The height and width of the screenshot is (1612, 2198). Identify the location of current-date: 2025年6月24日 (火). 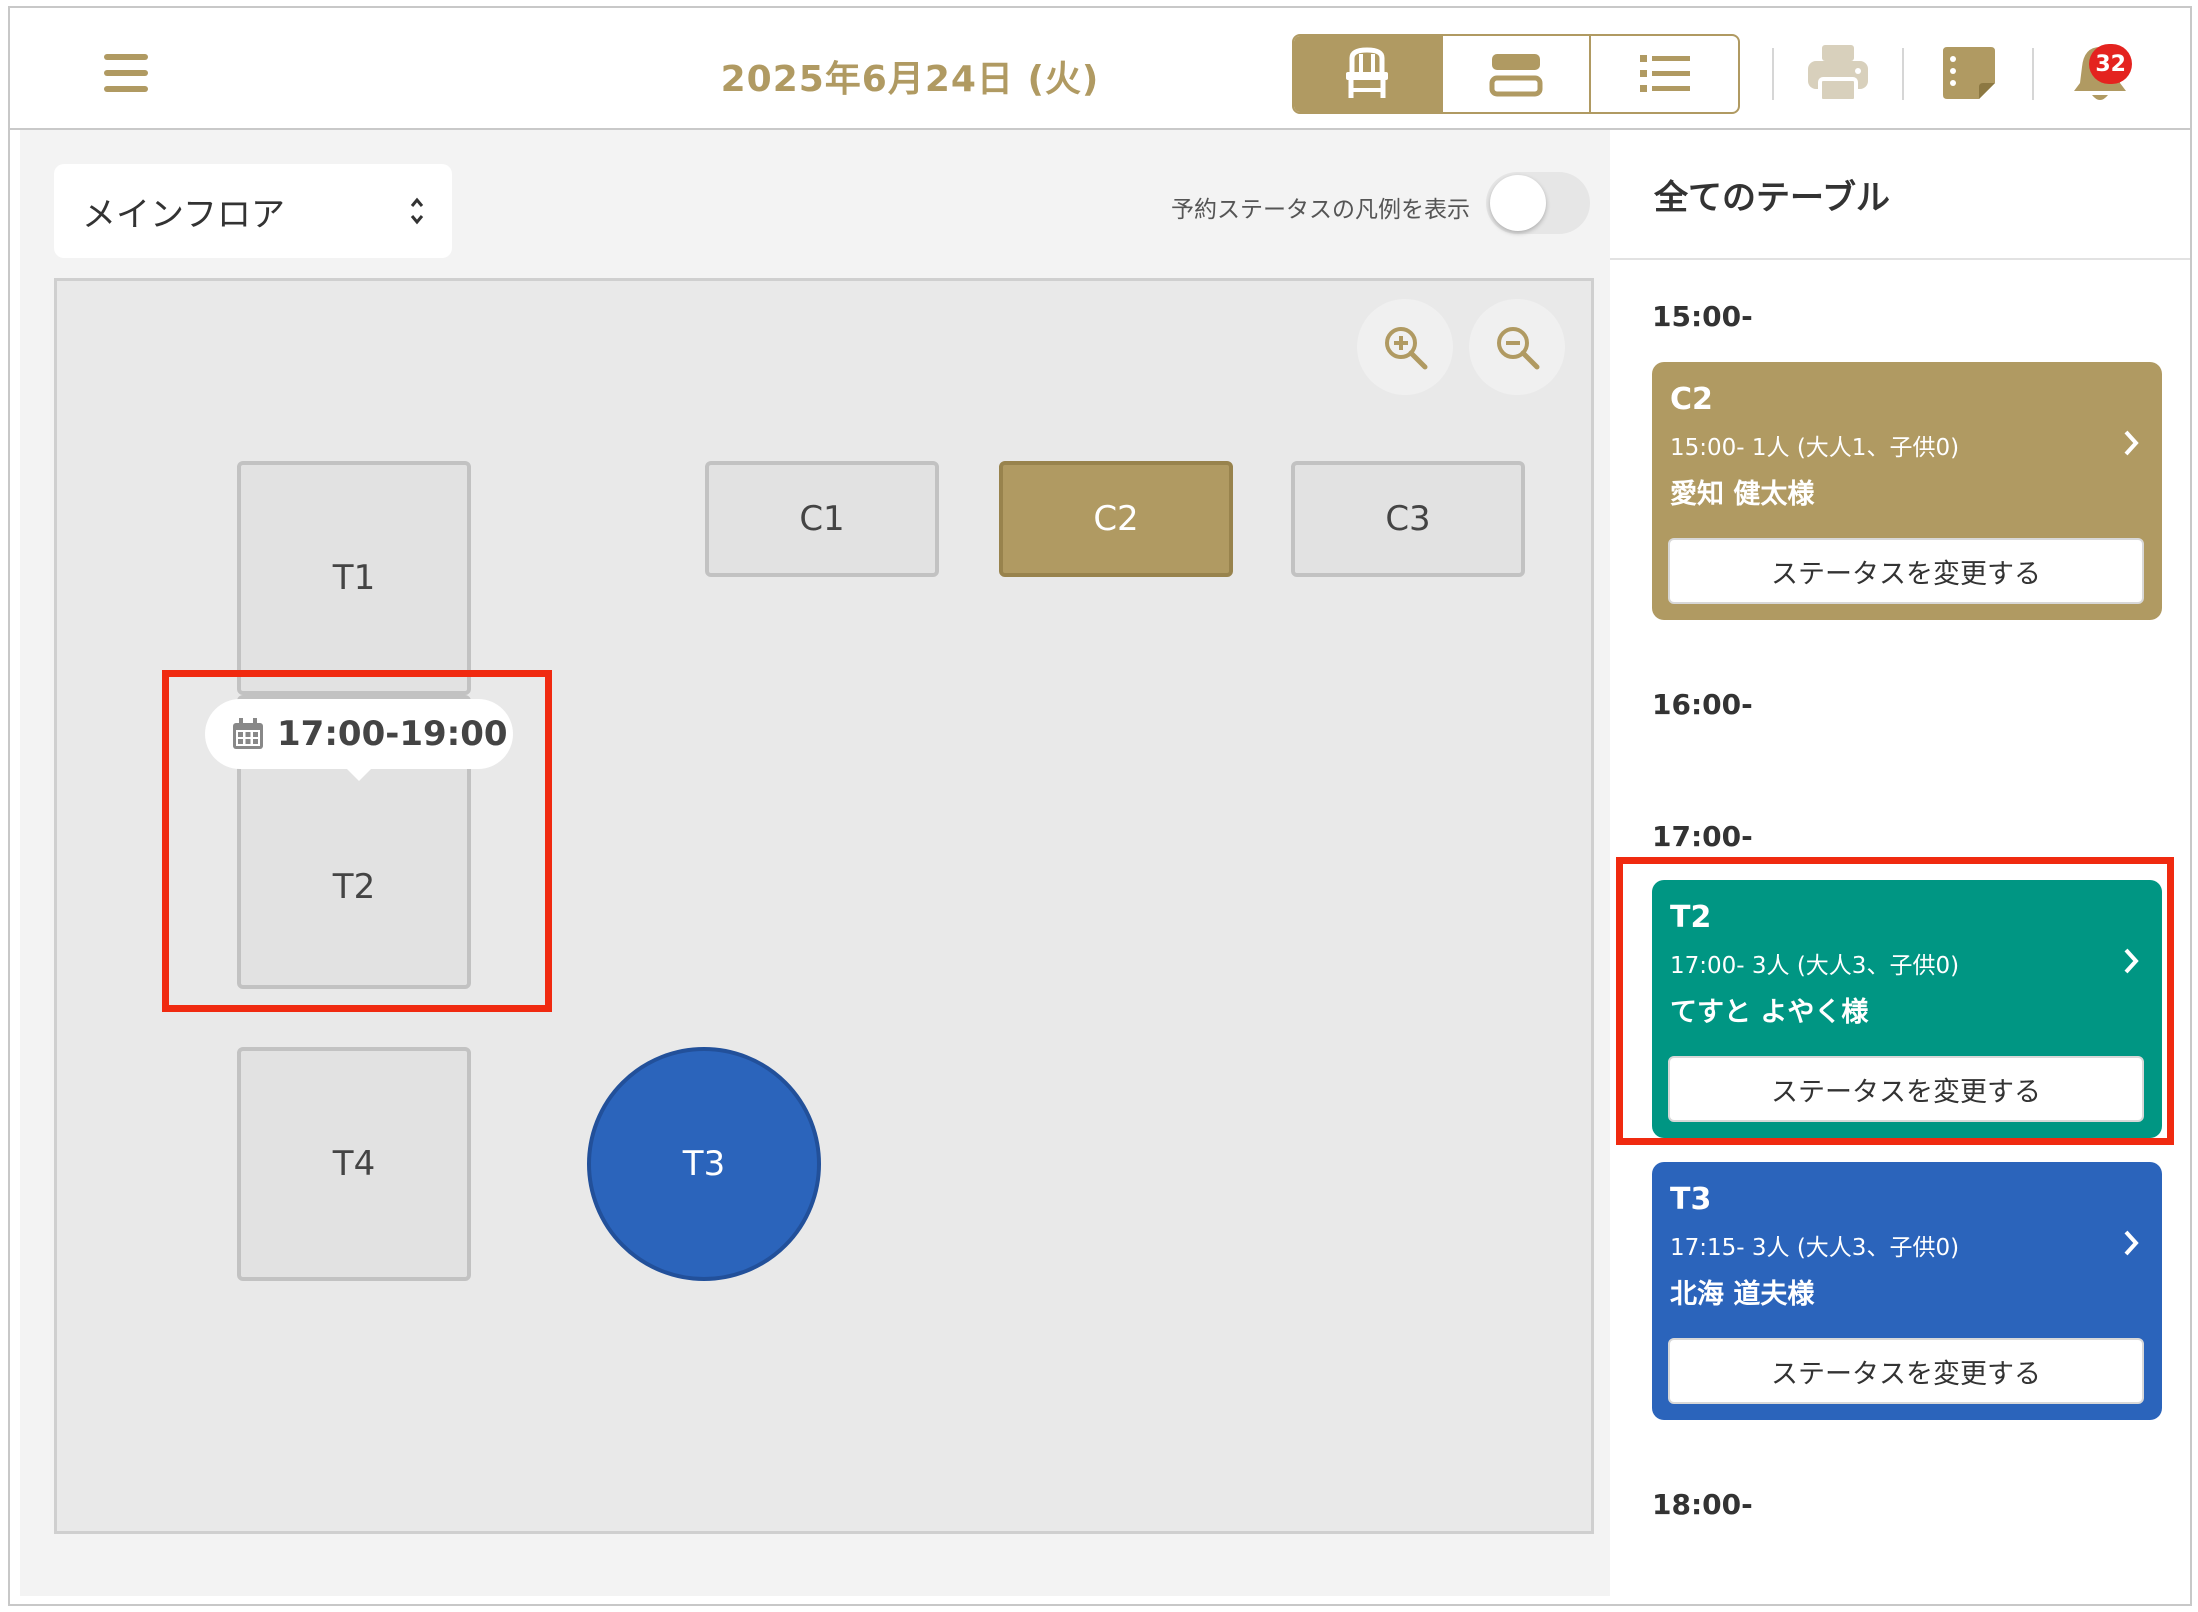
(910, 76).